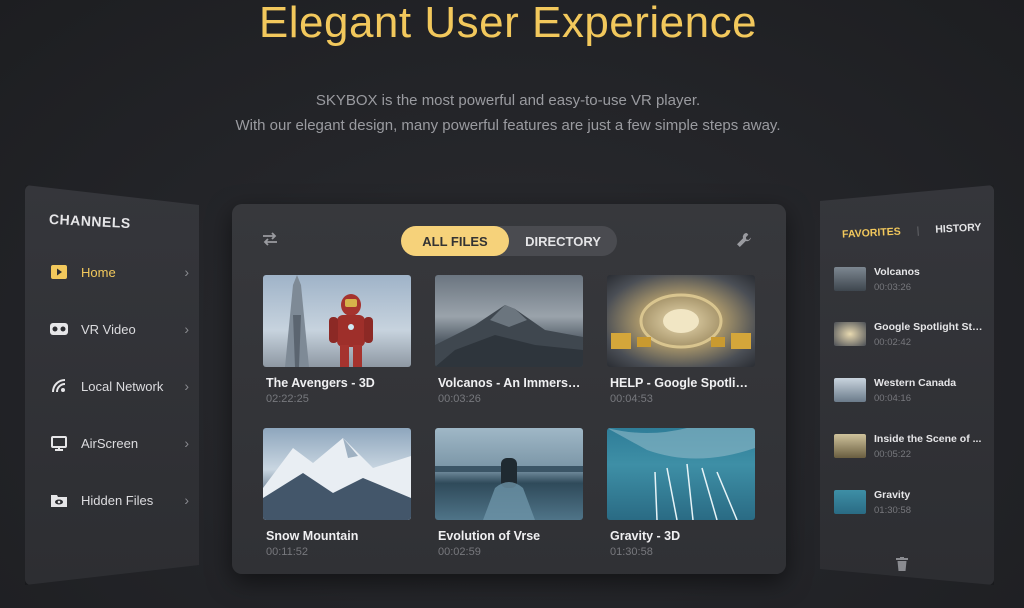 The image size is (1024, 608). What do you see at coordinates (645, 536) in the screenshot?
I see `video-title: Gravity - 3D` at bounding box center [645, 536].